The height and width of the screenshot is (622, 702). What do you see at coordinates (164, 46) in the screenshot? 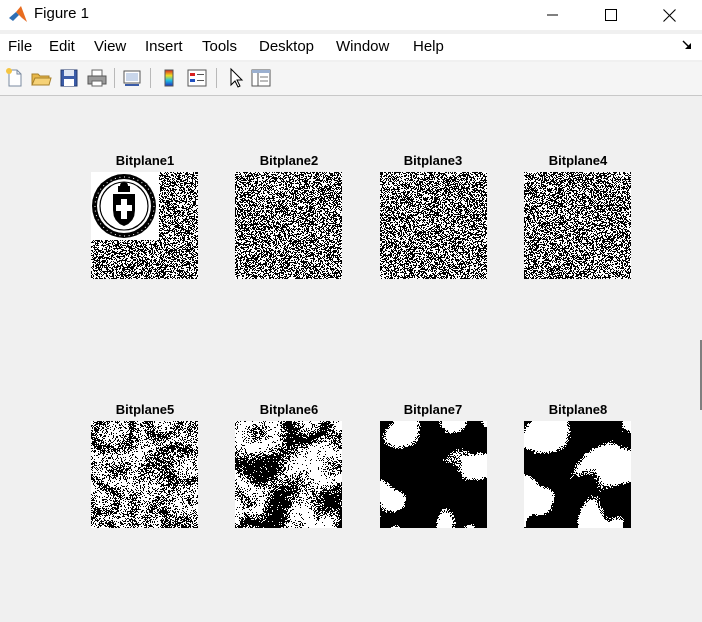
I see `menu-insert: Insert` at bounding box center [164, 46].